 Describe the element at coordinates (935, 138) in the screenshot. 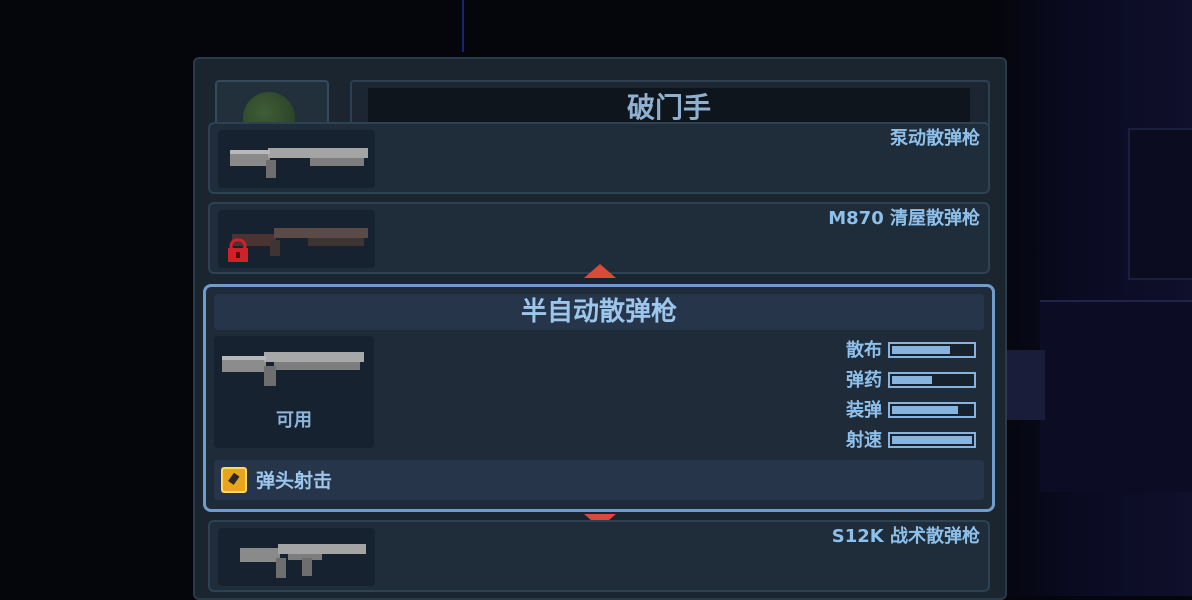

I see `weapon-name: 泵动散弹枪` at that location.